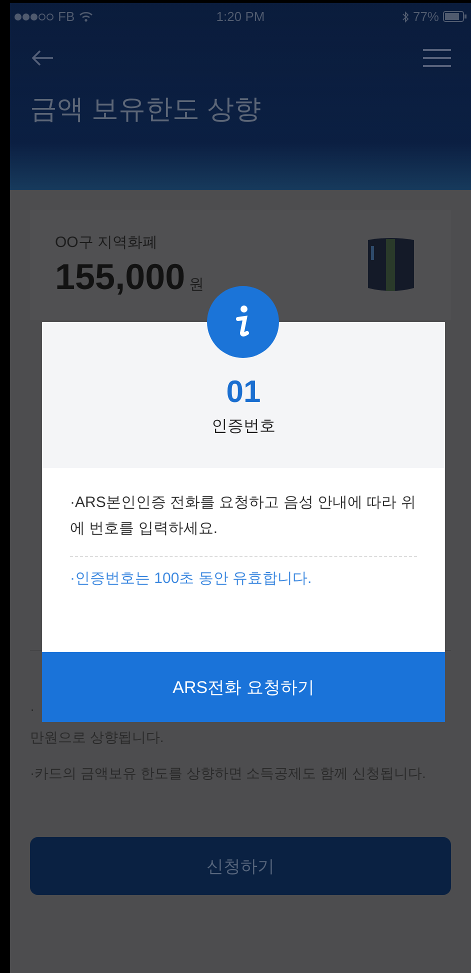 This screenshot has width=471, height=973. I want to click on validity-text: ·인증번호는 100초 동안 유효합니다., so click(191, 578).